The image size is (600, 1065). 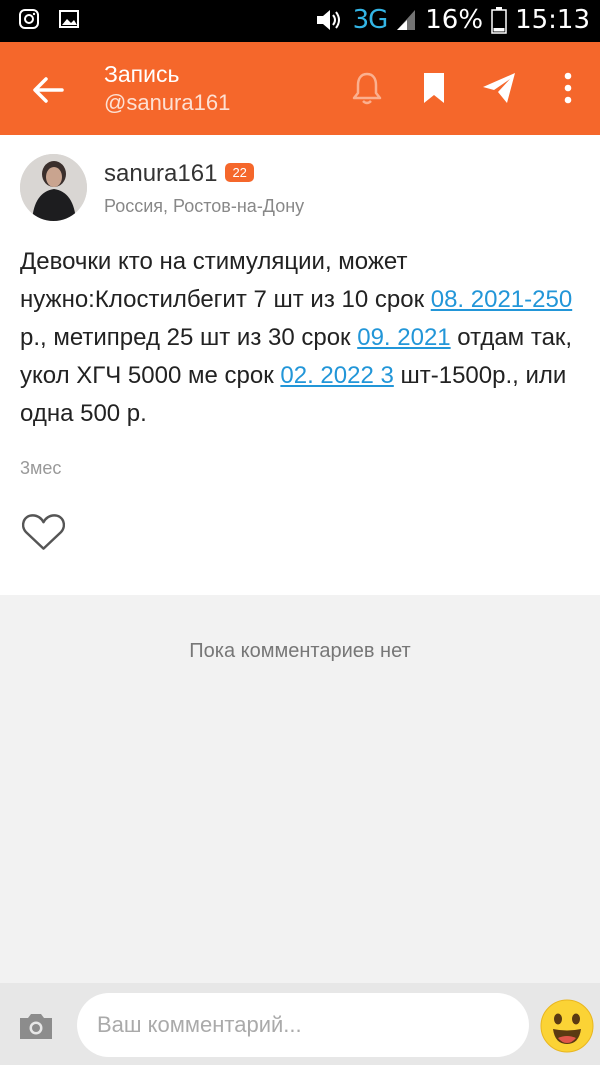 I want to click on page-subtitle: @sanura161, so click(x=167, y=102).